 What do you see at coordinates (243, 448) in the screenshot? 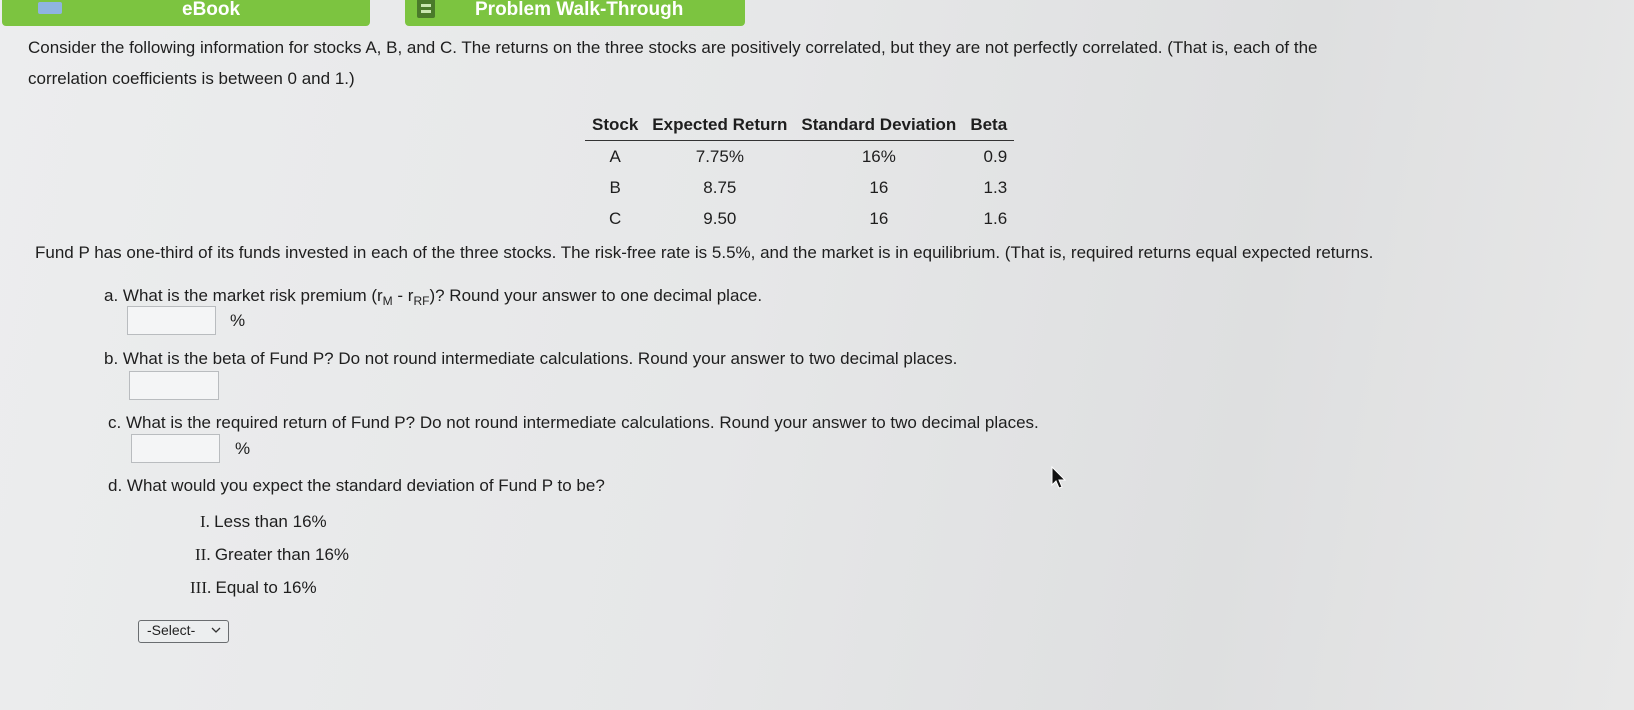
I see `percent-unit-c: %` at bounding box center [243, 448].